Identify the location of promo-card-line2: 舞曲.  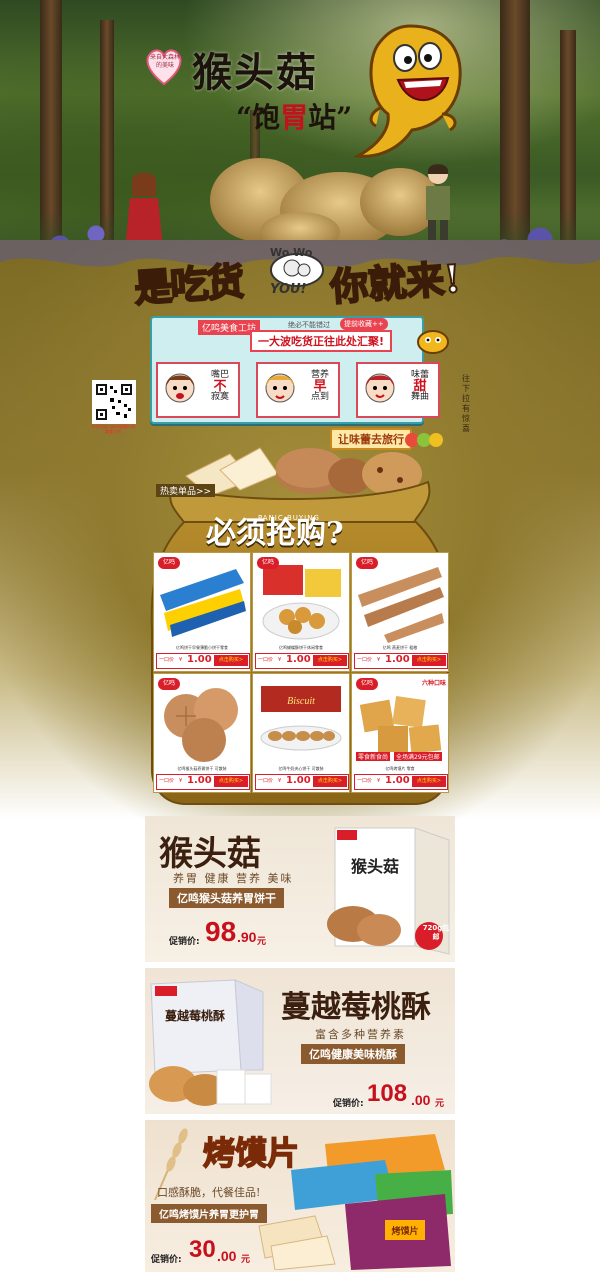
(419, 397).